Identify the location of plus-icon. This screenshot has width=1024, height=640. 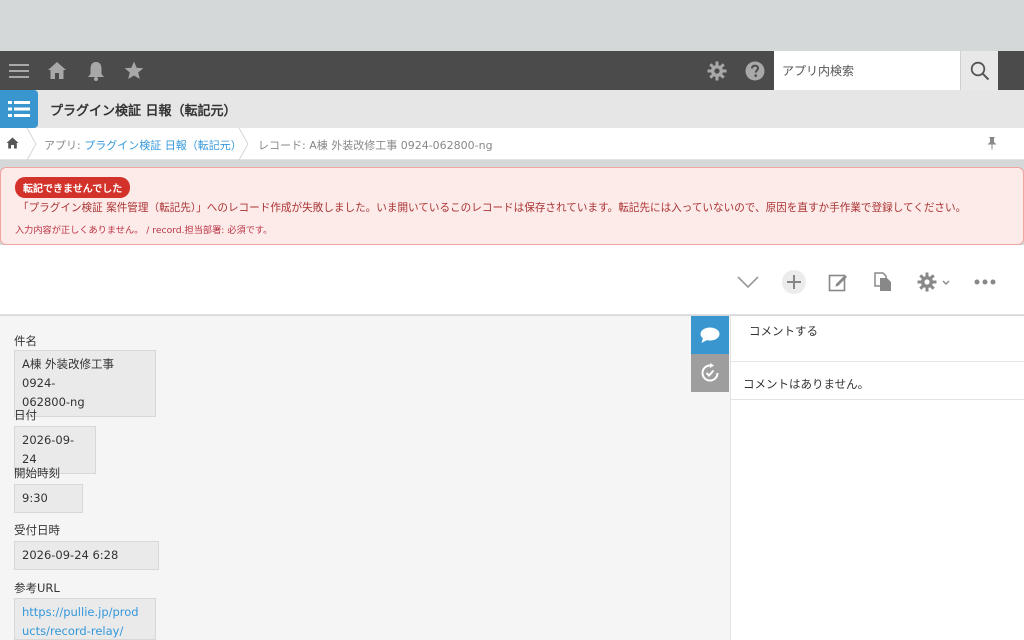
(794, 282).